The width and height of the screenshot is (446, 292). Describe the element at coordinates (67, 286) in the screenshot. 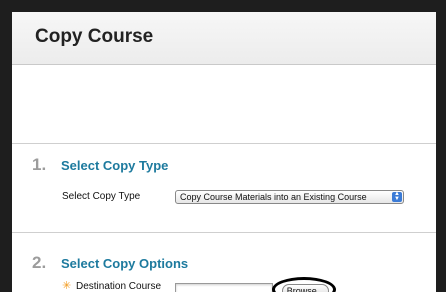

I see `required-asterisk-icon: ✳` at that location.